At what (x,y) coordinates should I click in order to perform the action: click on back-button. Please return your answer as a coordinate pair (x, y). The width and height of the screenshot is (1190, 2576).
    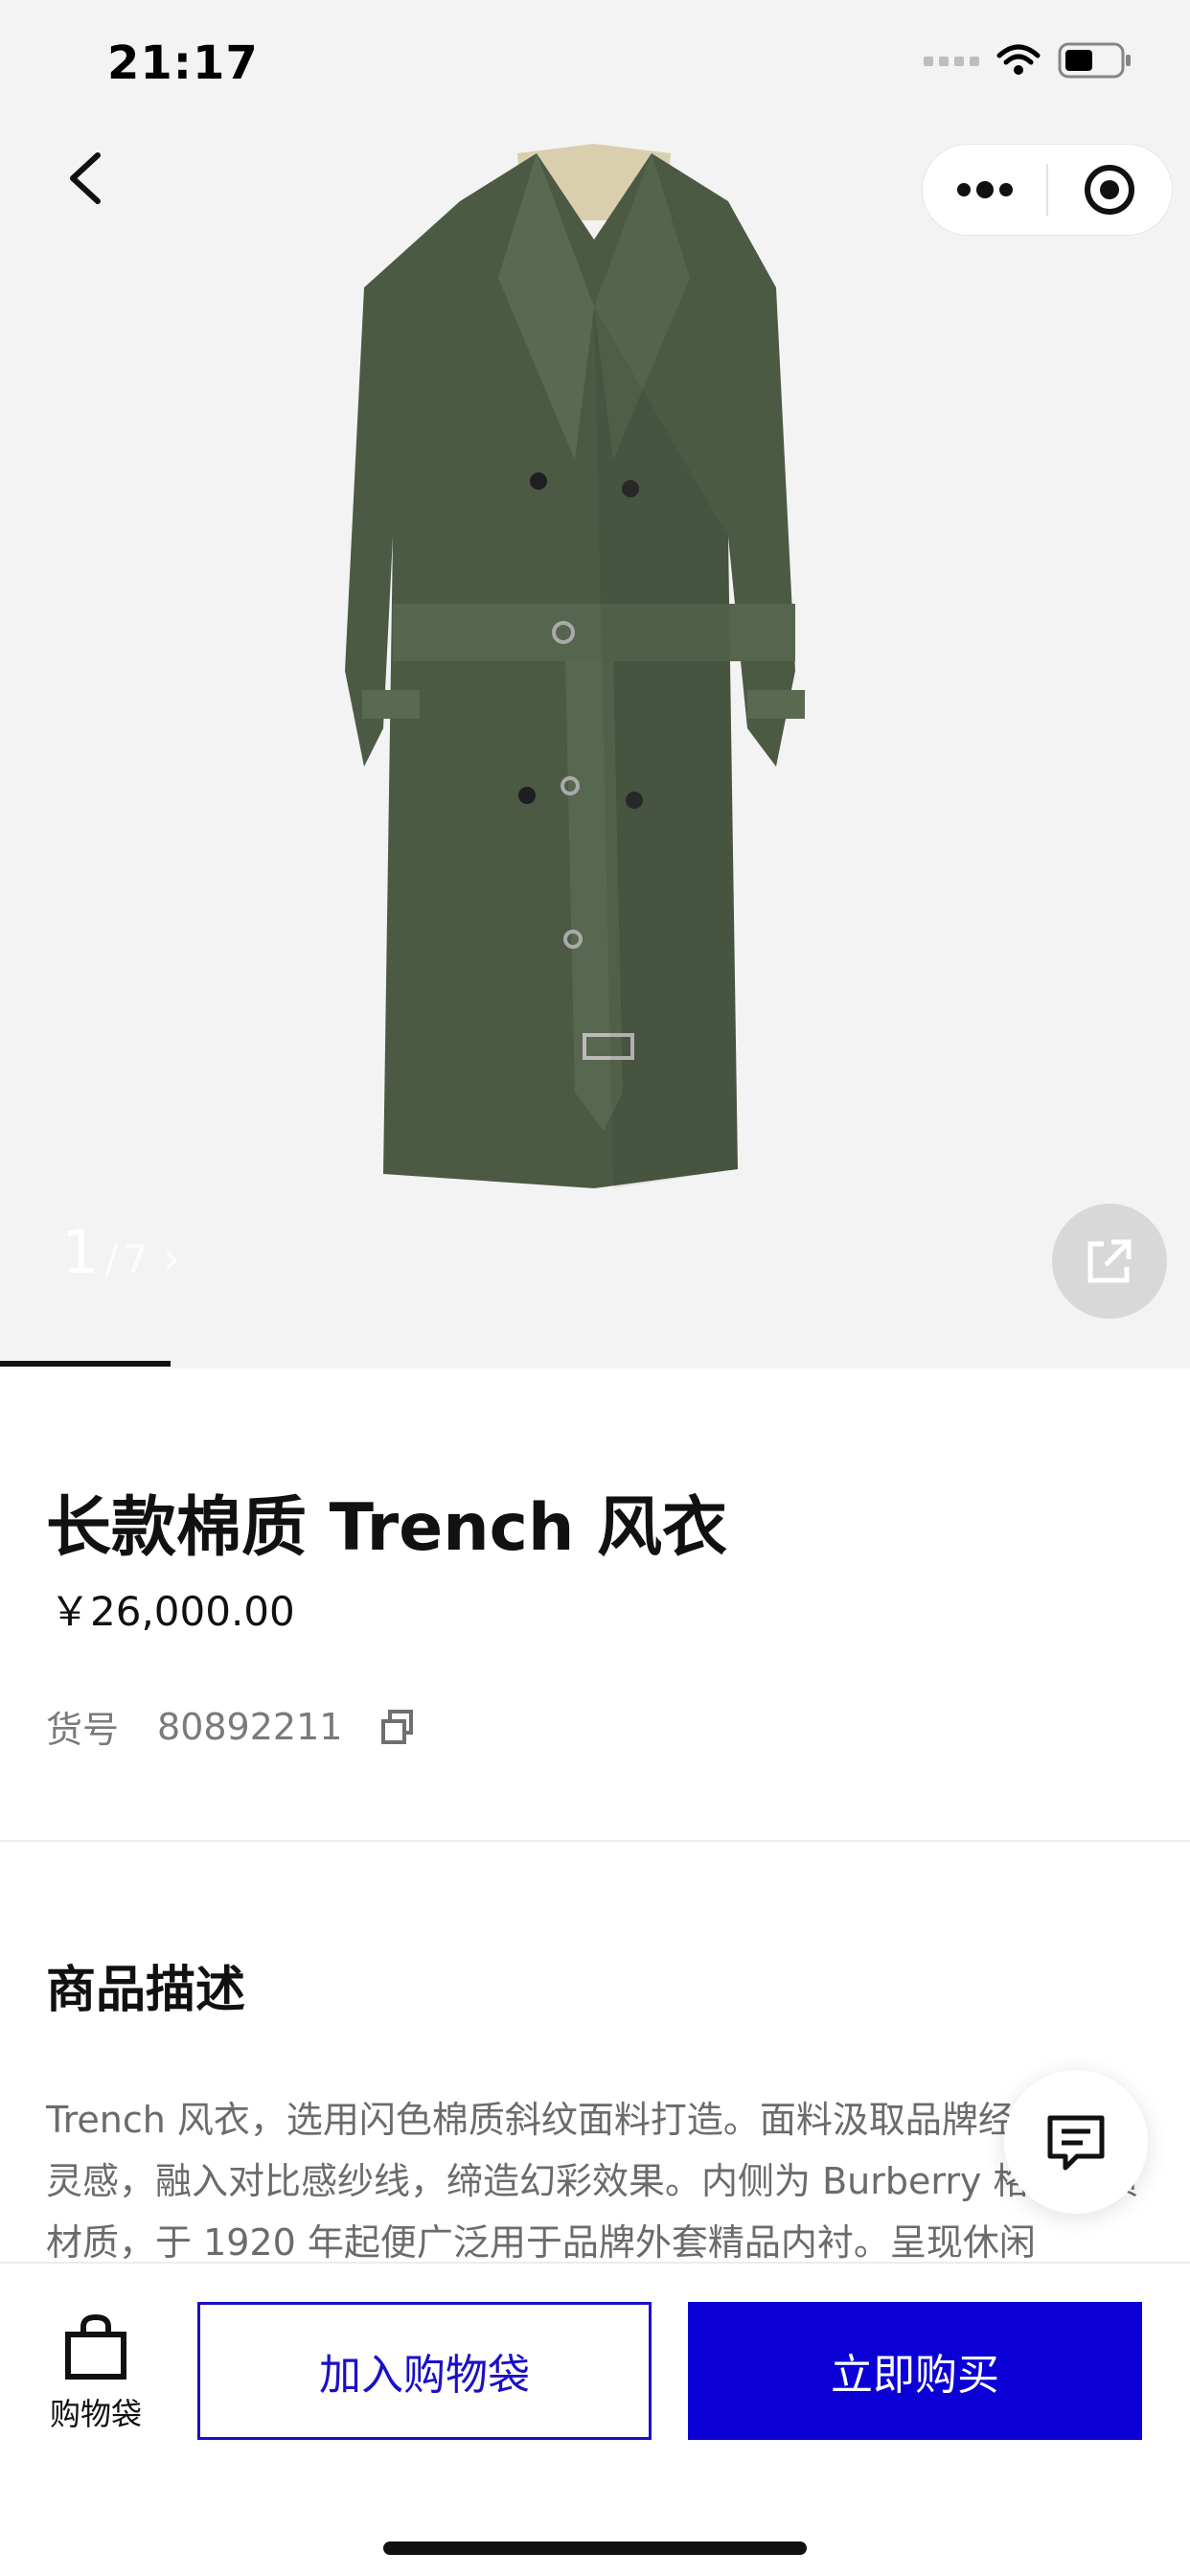
    Looking at the image, I should click on (85, 177).